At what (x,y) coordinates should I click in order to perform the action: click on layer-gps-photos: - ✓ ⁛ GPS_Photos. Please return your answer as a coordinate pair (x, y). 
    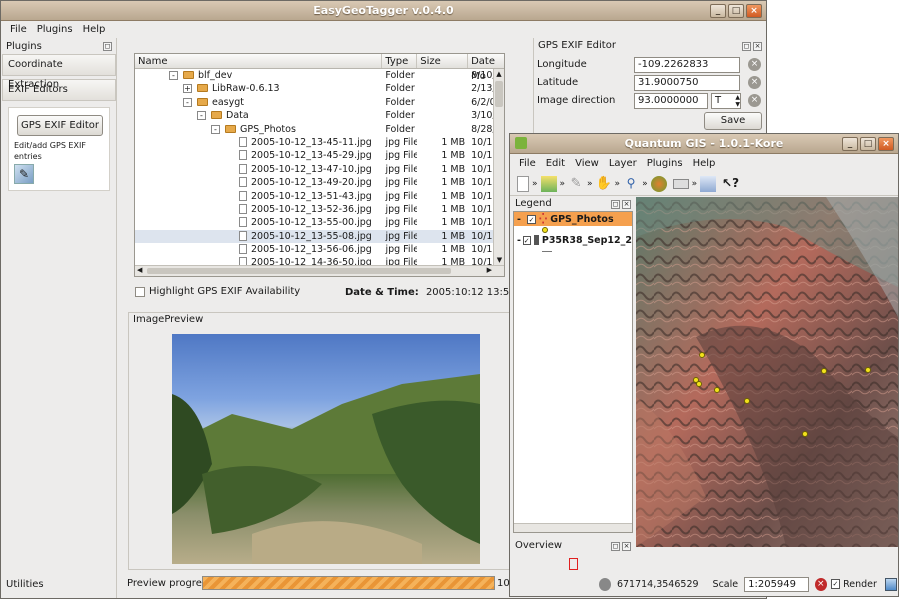
    Looking at the image, I should click on (573, 219).